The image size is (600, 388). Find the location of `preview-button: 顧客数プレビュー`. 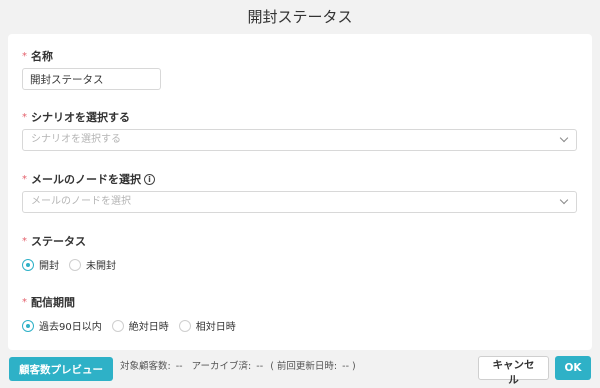

preview-button: 顧客数プレビュー is located at coordinates (61, 369).